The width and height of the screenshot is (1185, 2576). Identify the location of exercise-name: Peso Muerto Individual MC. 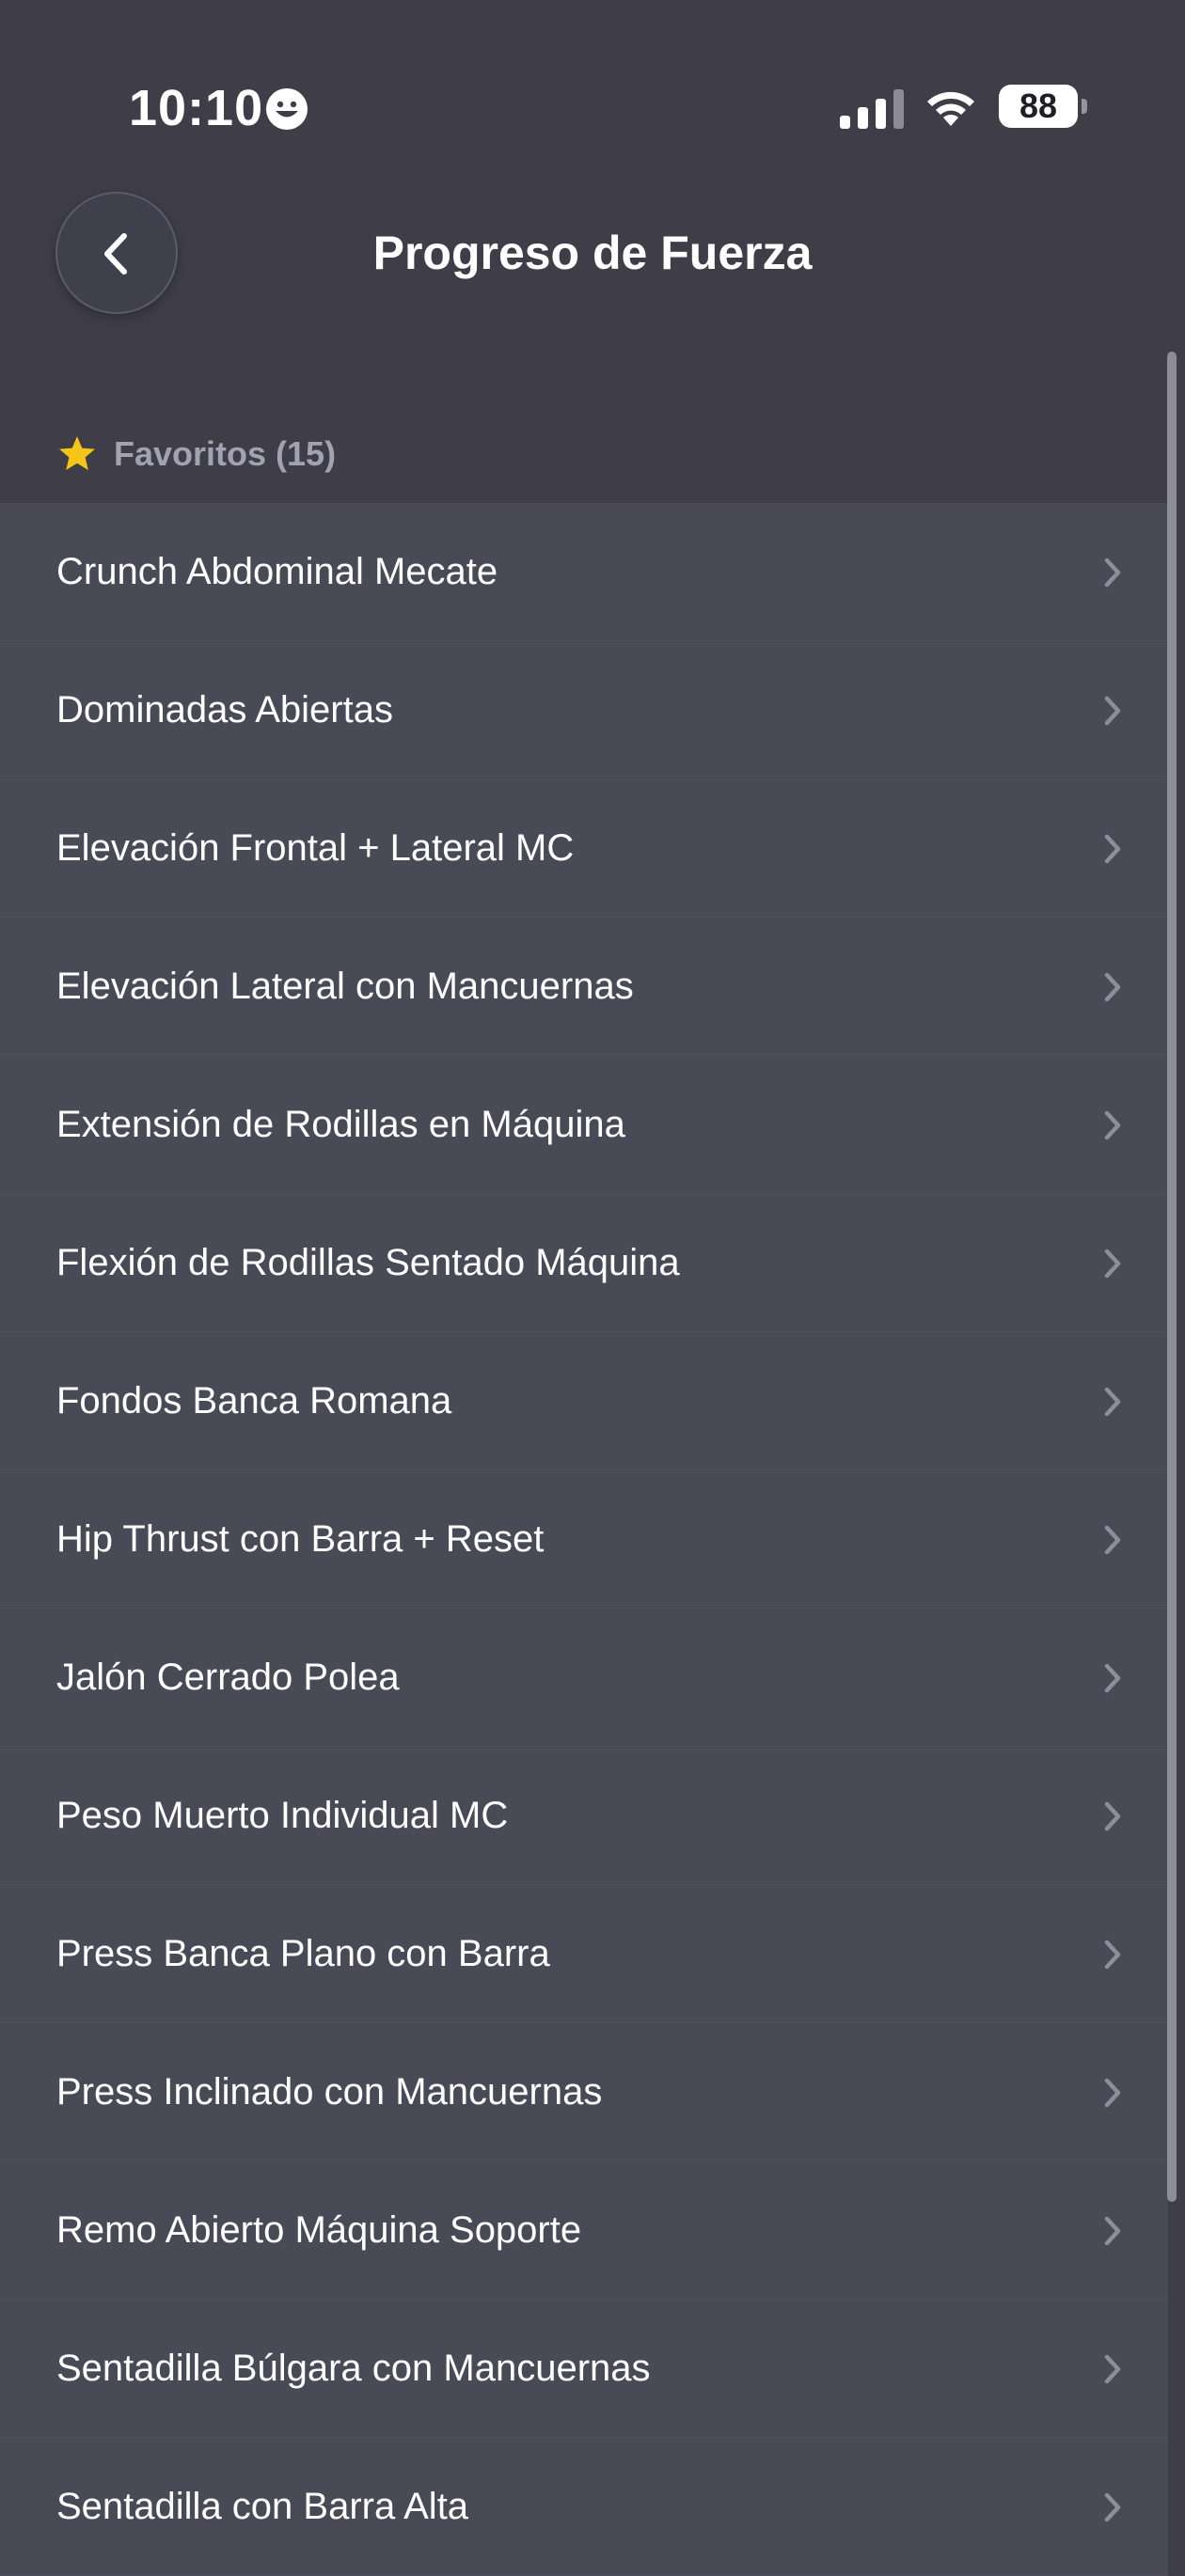
(282, 1816).